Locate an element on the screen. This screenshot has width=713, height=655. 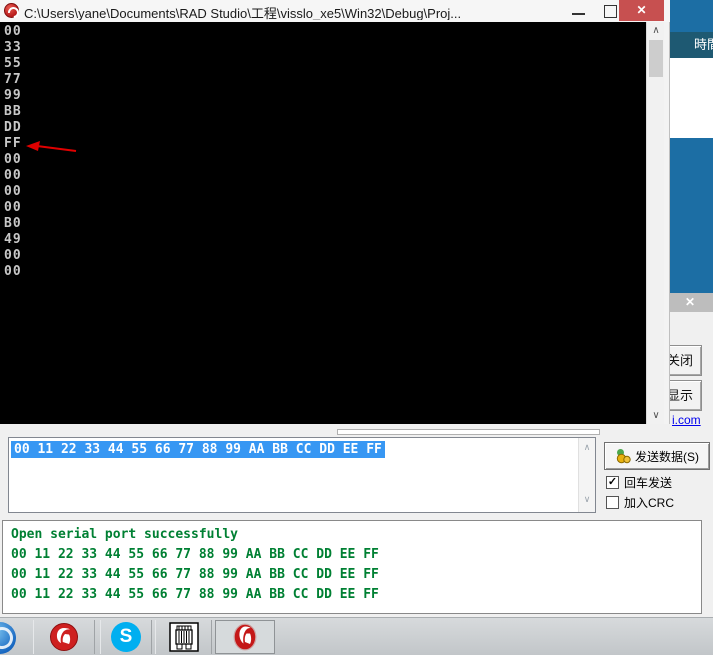
background-window-column-header: 時間 is located at coordinates (690, 45).